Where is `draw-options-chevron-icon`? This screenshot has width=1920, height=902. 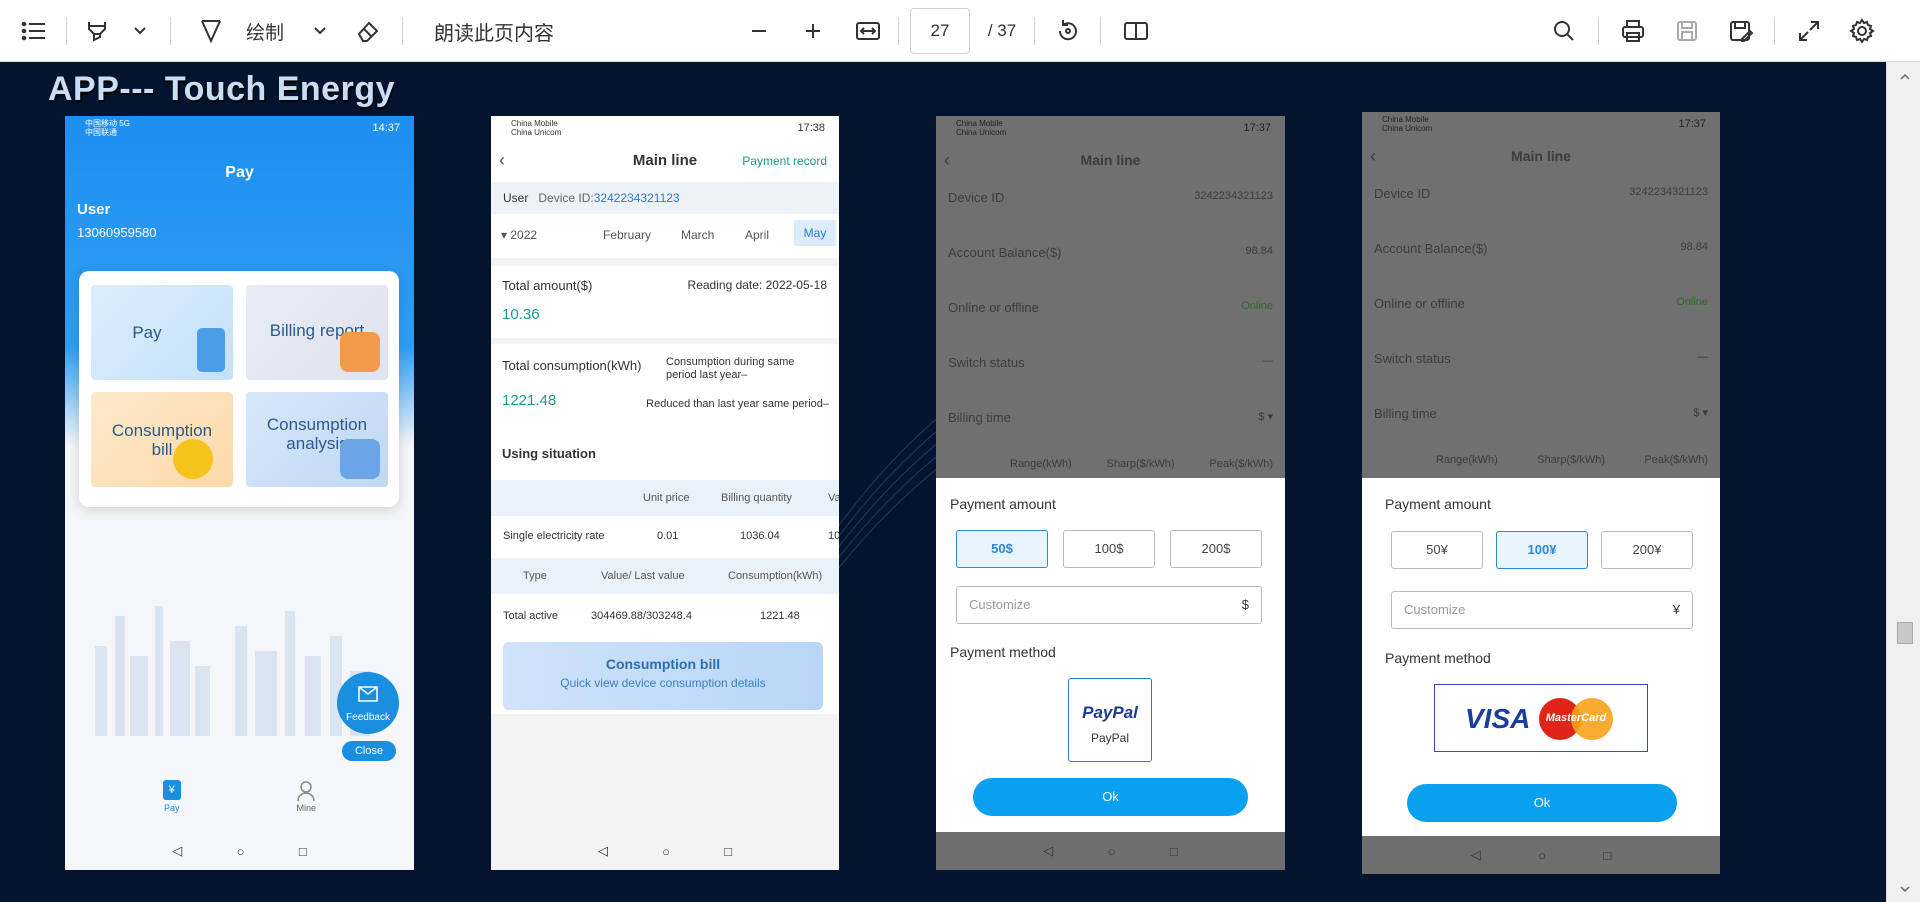
draw-options-chevron-icon is located at coordinates (320, 31).